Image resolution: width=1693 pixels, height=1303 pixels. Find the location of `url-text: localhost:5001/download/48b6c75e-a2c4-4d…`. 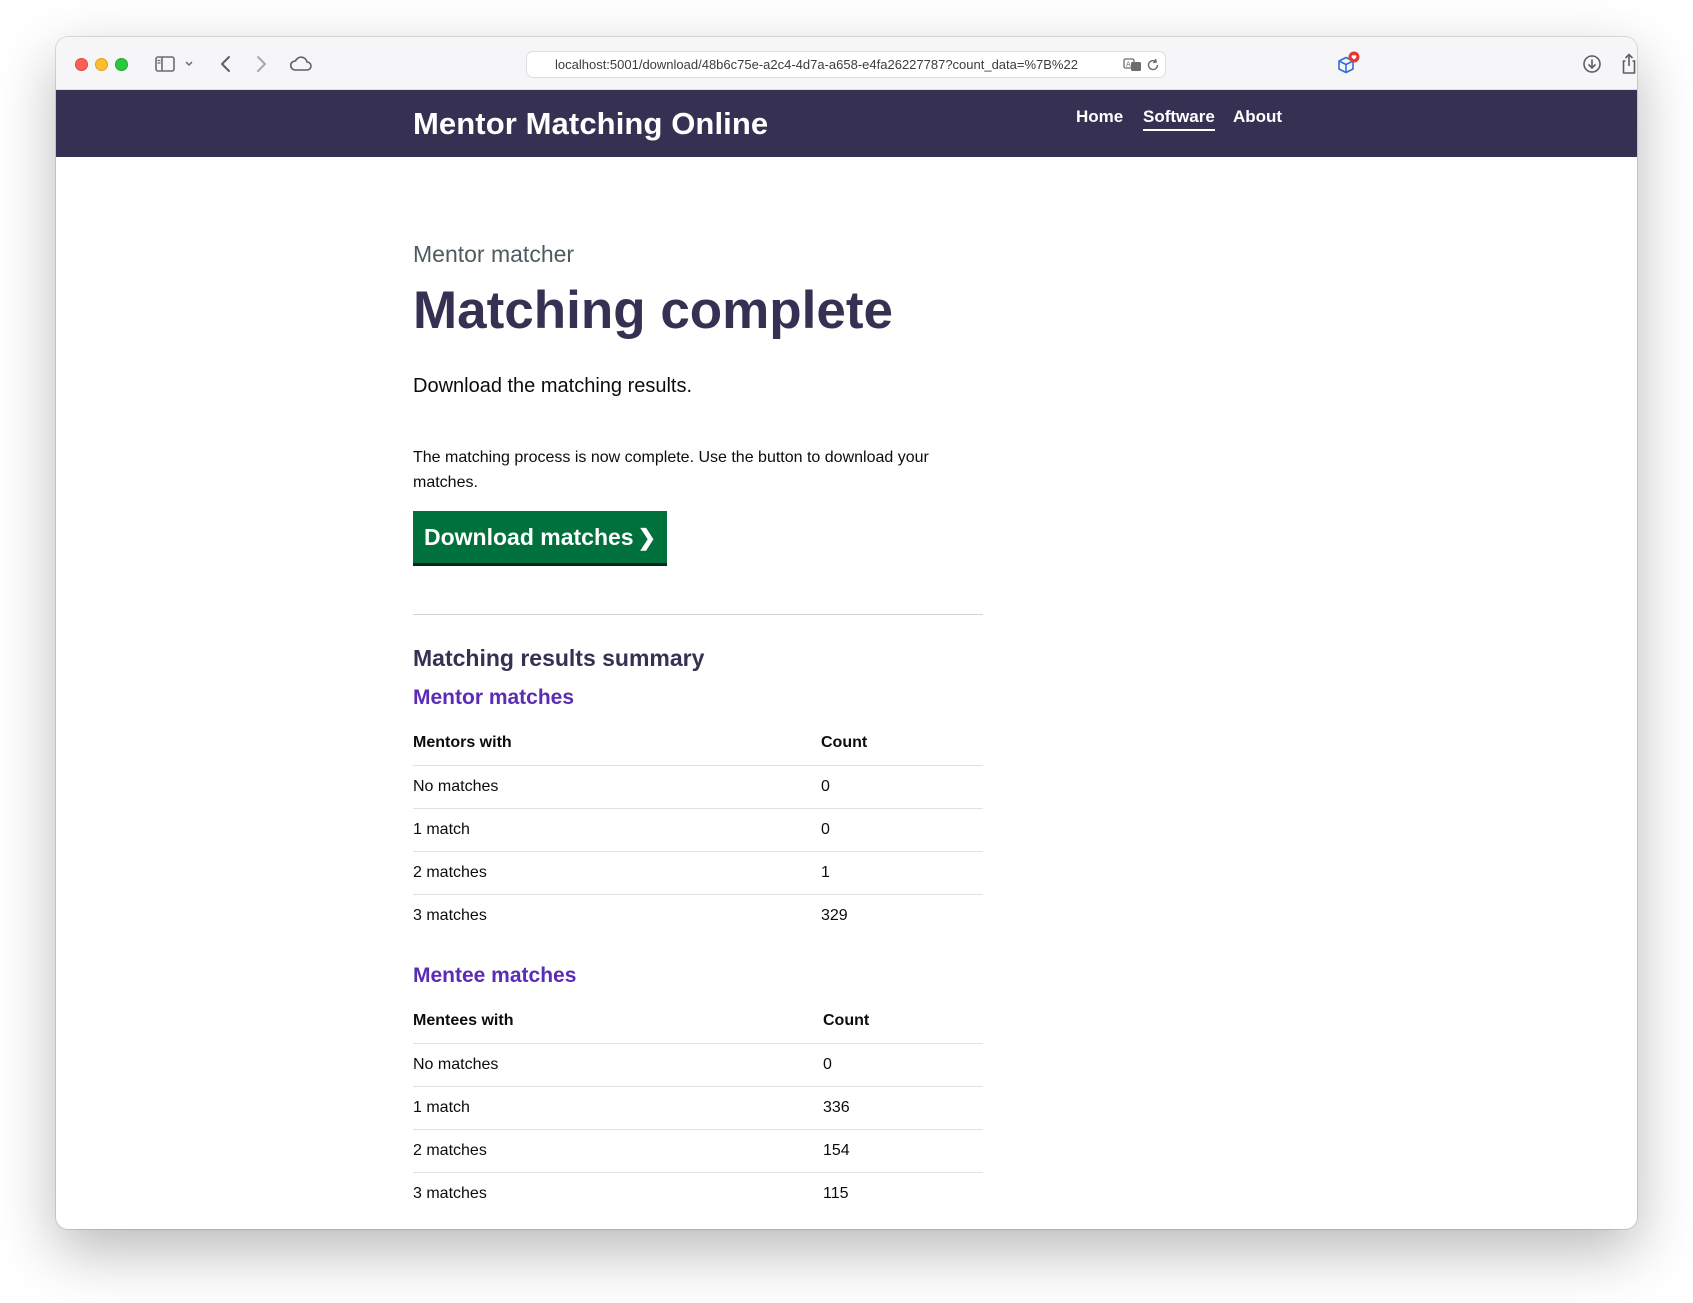

url-text: localhost:5001/download/48b6c75e-a2c4-4d… is located at coordinates (836, 64).